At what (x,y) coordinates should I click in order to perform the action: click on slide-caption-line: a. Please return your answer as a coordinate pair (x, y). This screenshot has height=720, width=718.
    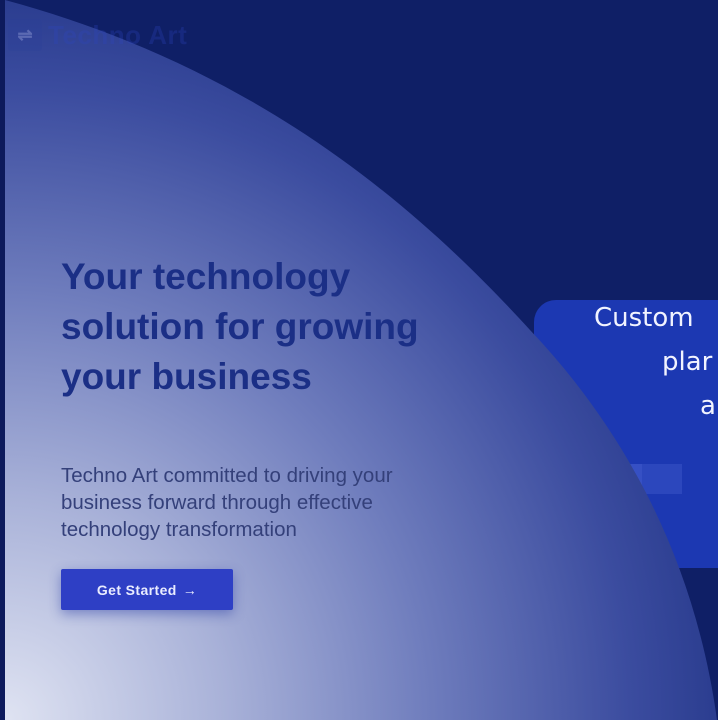
    Looking at the image, I should click on (708, 406).